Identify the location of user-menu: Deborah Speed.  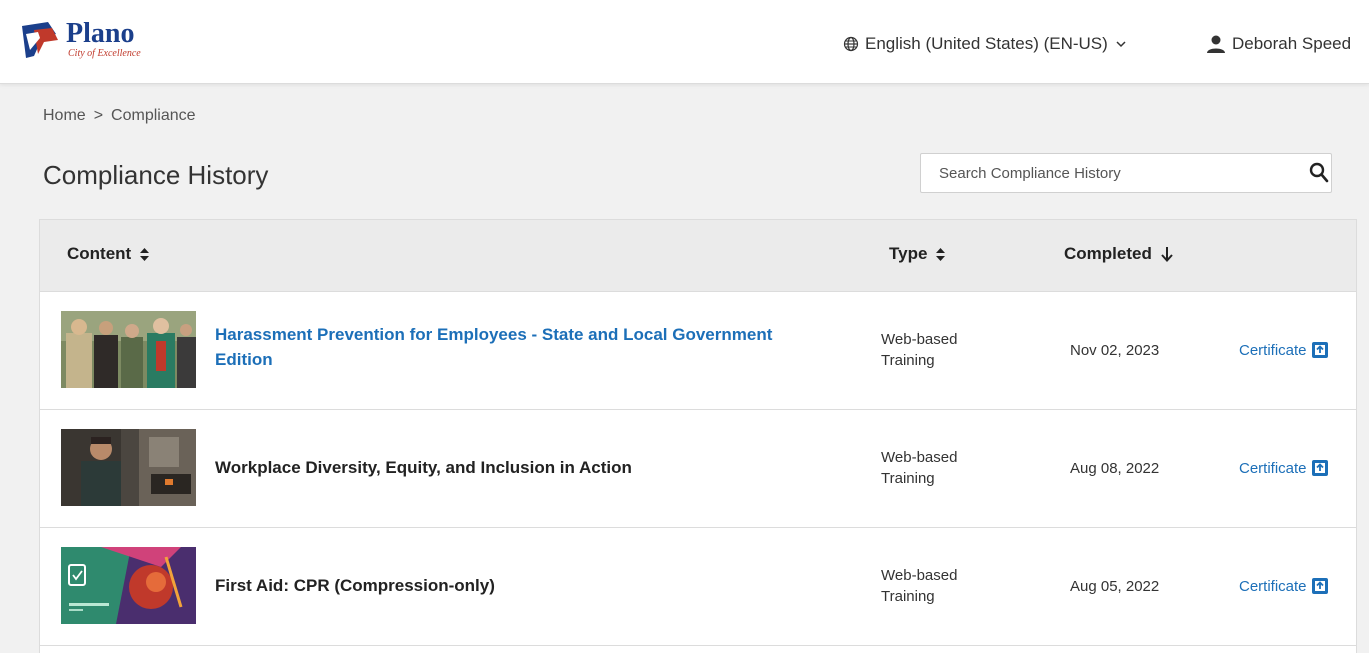
(1287, 44).